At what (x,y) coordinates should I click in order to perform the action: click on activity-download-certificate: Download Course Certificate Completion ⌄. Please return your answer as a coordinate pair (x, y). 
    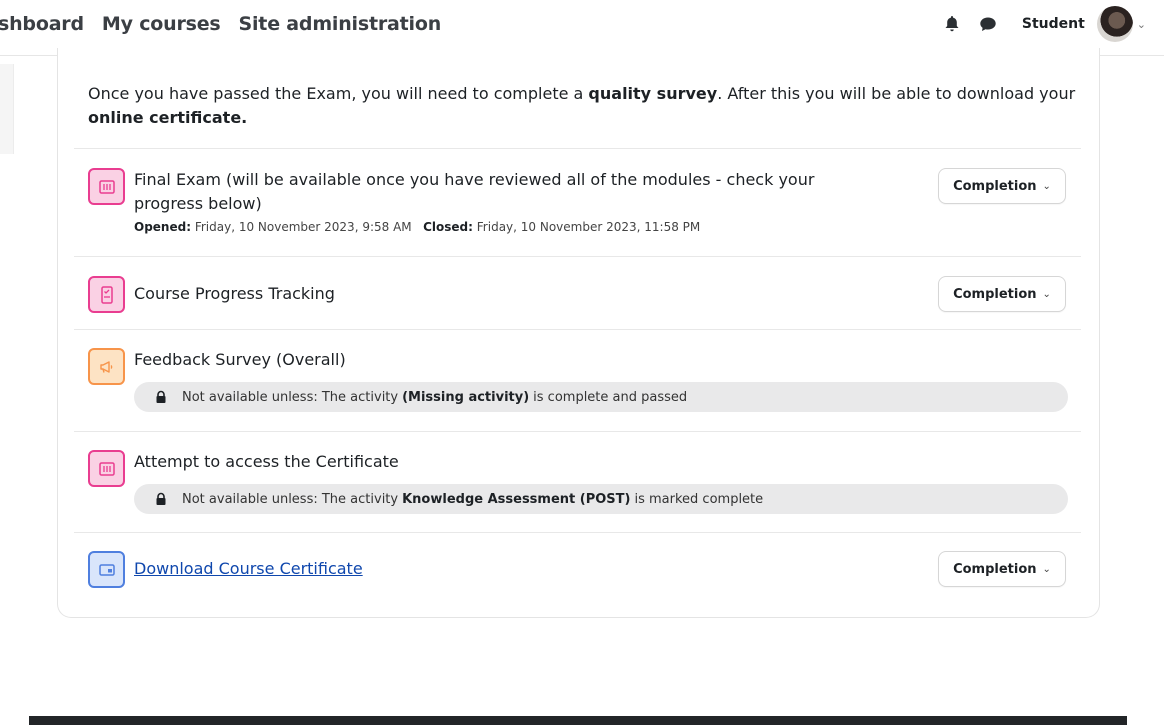
    Looking at the image, I should click on (583, 571).